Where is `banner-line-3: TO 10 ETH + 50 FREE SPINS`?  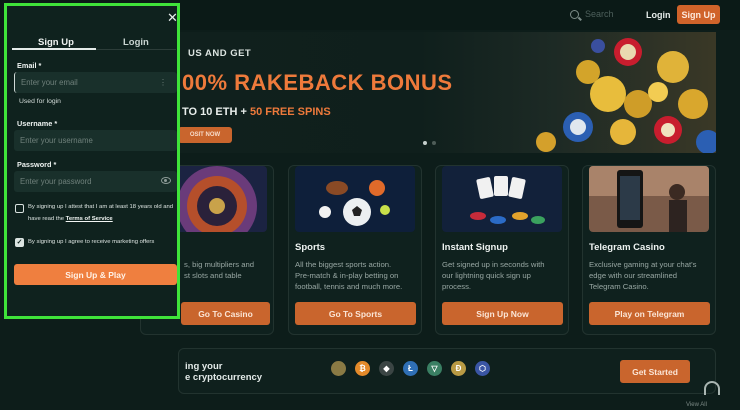 banner-line-3: TO 10 ETH + 50 FREE SPINS is located at coordinates (256, 112).